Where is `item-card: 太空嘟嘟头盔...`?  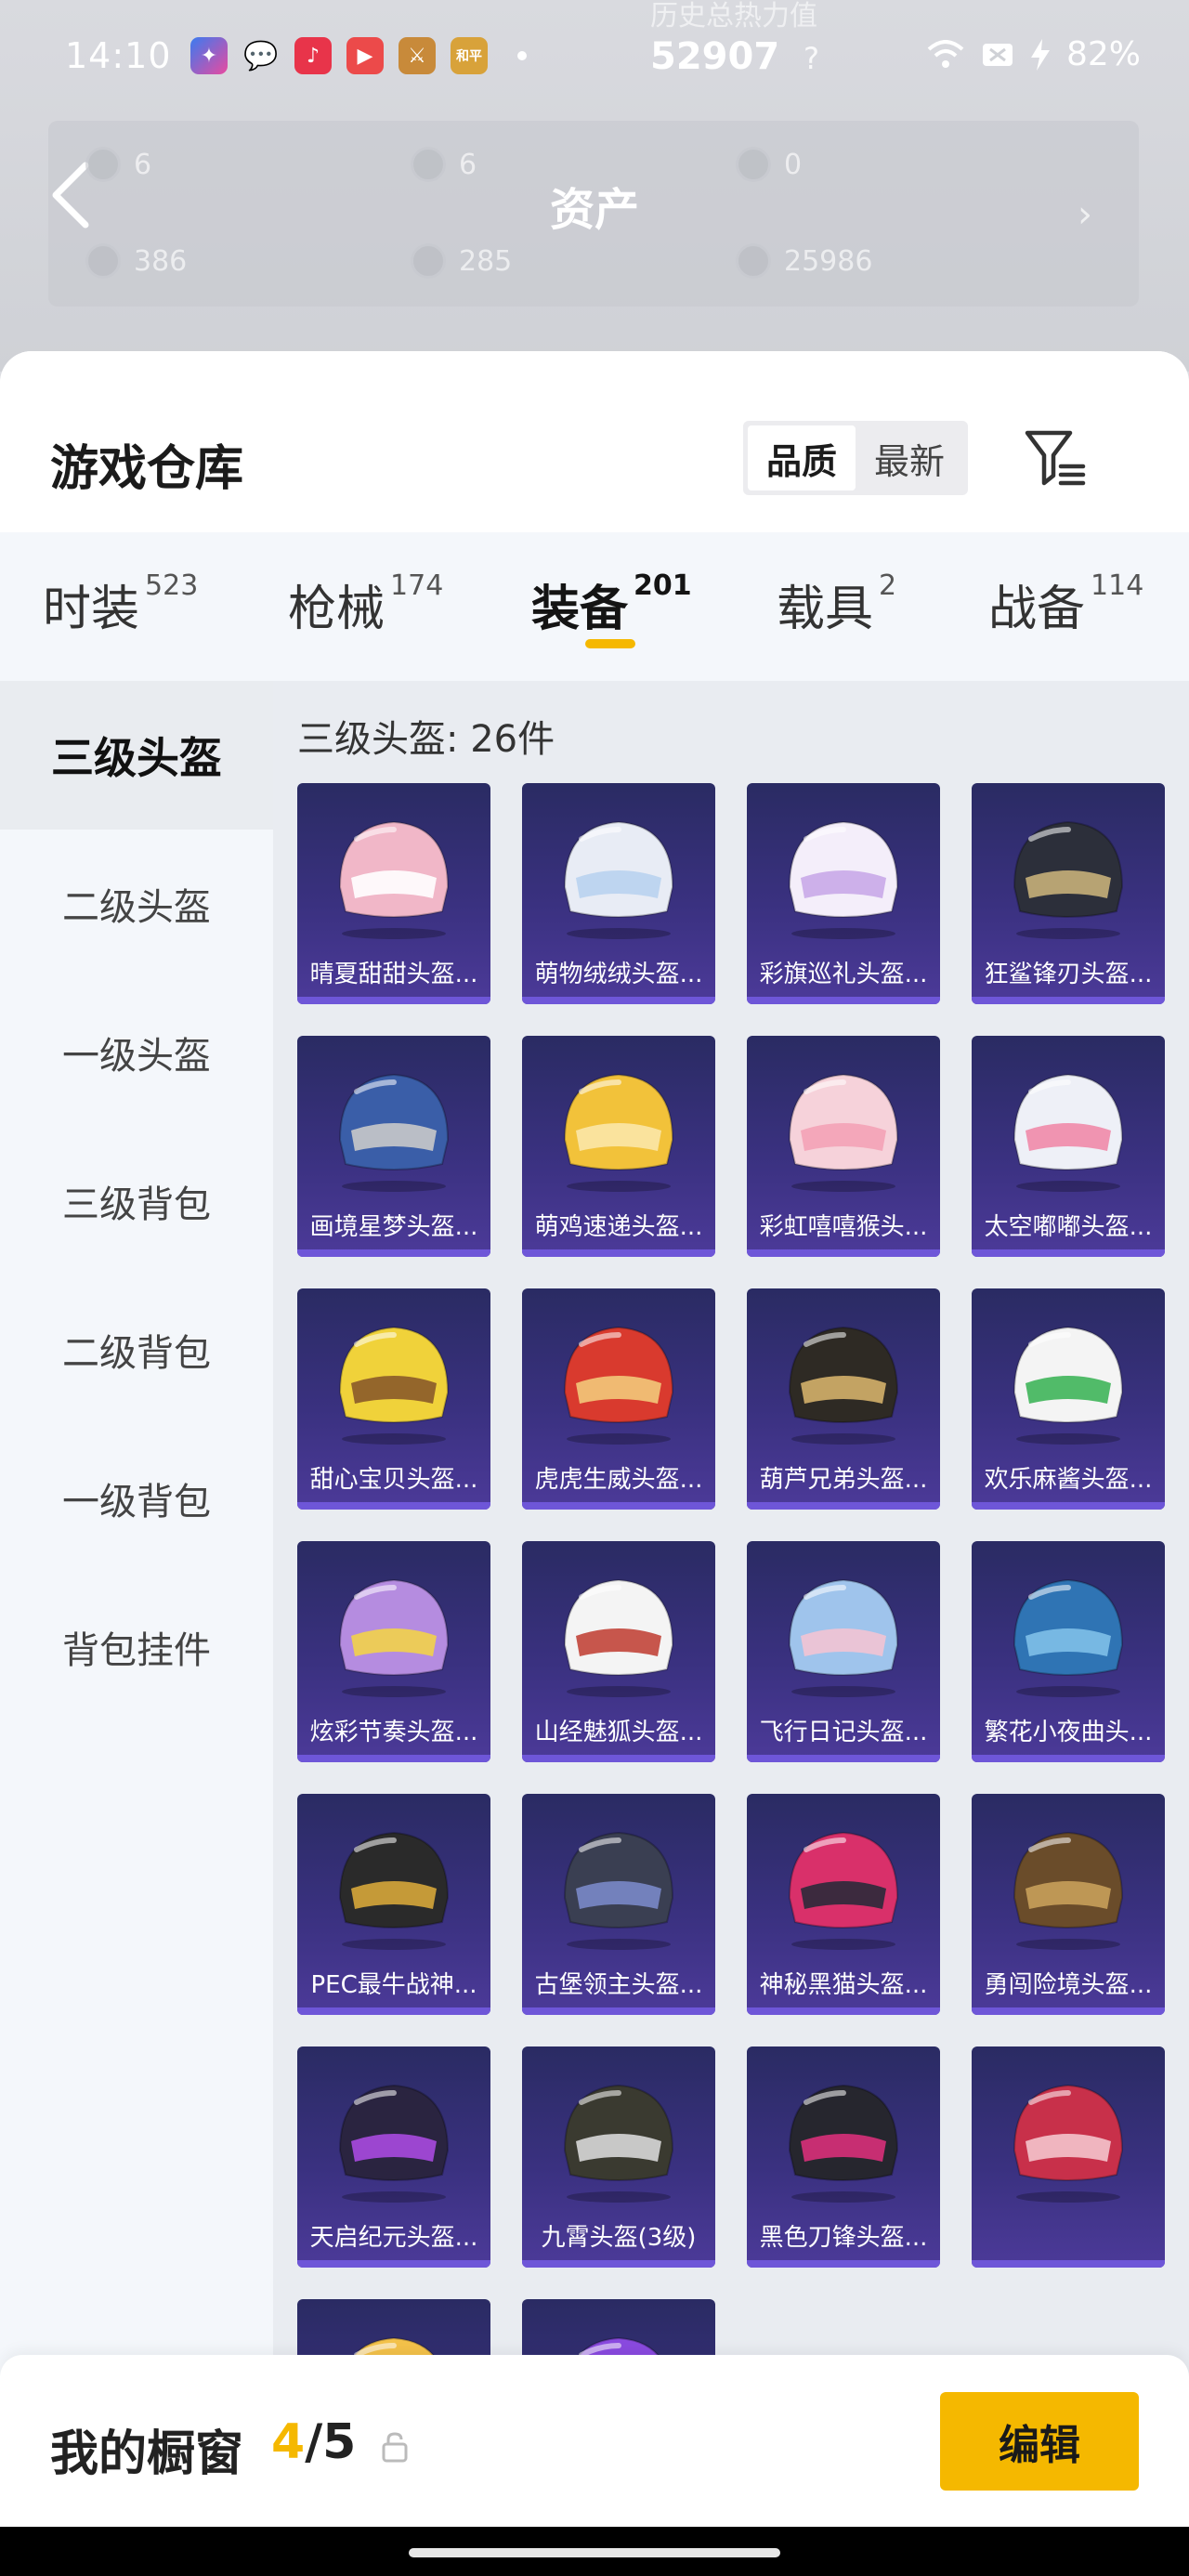
item-card: 太空嘟嘟头盔... is located at coordinates (1068, 1147).